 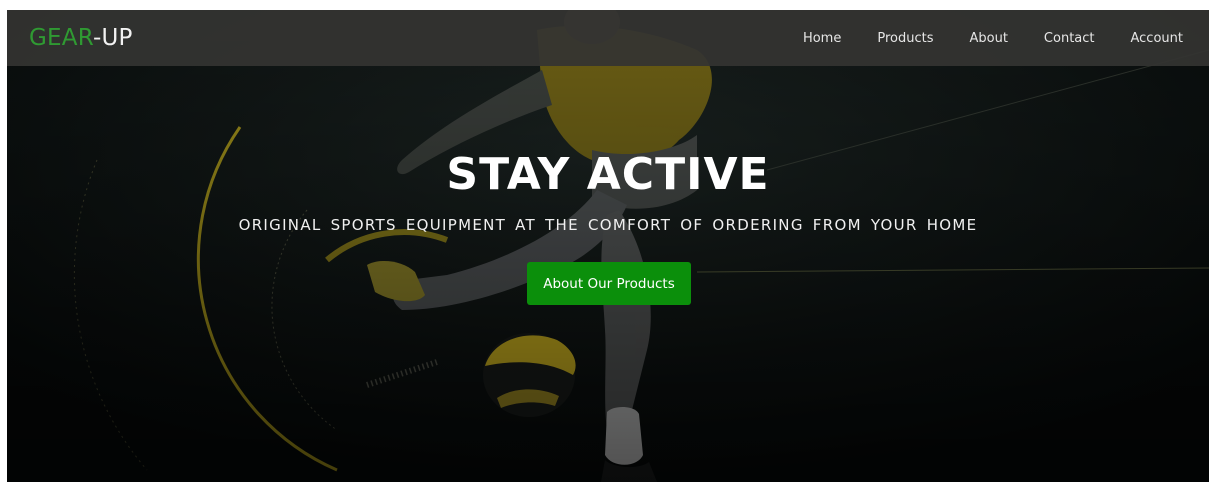 I want to click on nav-link-account: Account, so click(x=1157, y=38).